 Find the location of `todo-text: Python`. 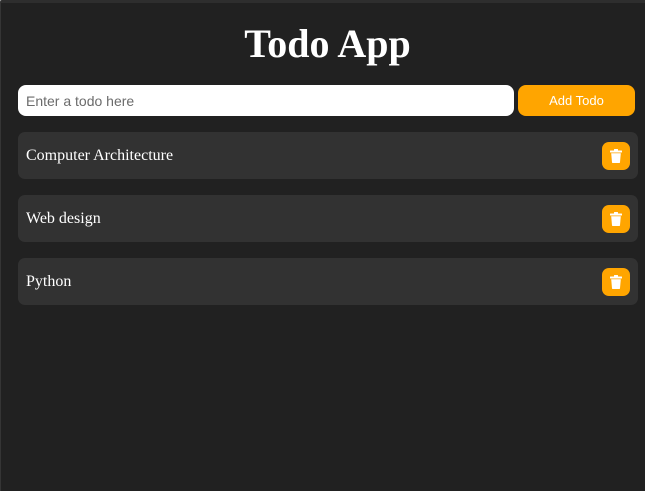

todo-text: Python is located at coordinates (49, 281).